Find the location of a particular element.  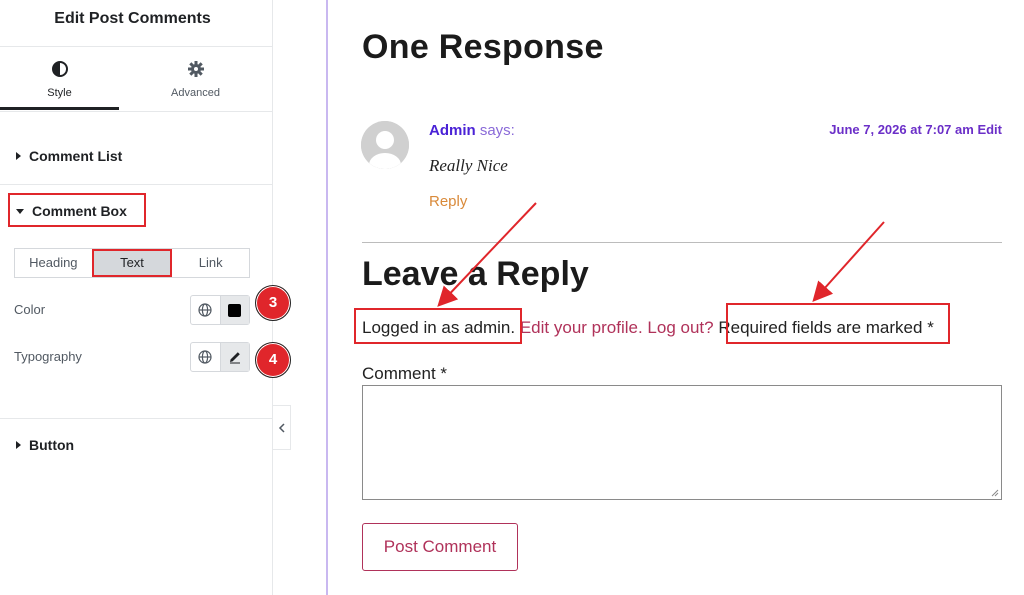

panel-title: Edit Post Comments is located at coordinates (132, 18).